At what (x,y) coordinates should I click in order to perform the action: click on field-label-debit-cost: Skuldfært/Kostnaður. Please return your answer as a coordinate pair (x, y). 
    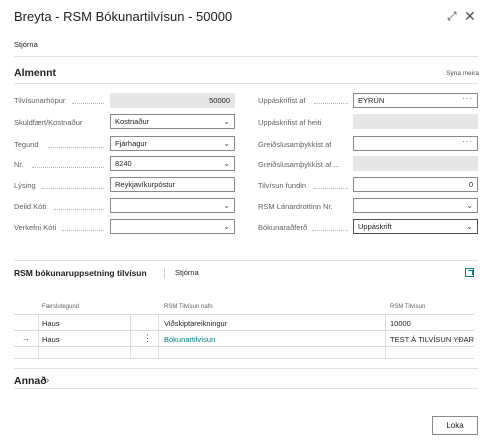
    Looking at the image, I should click on (48, 122).